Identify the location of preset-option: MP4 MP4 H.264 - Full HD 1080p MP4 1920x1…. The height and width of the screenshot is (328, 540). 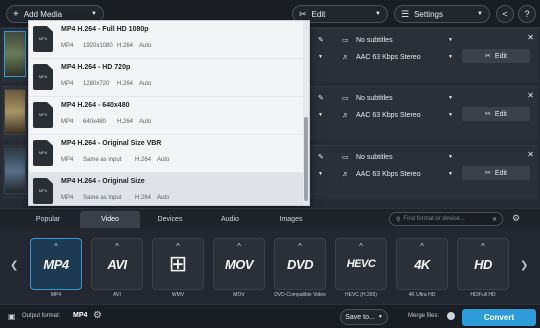
(167, 40).